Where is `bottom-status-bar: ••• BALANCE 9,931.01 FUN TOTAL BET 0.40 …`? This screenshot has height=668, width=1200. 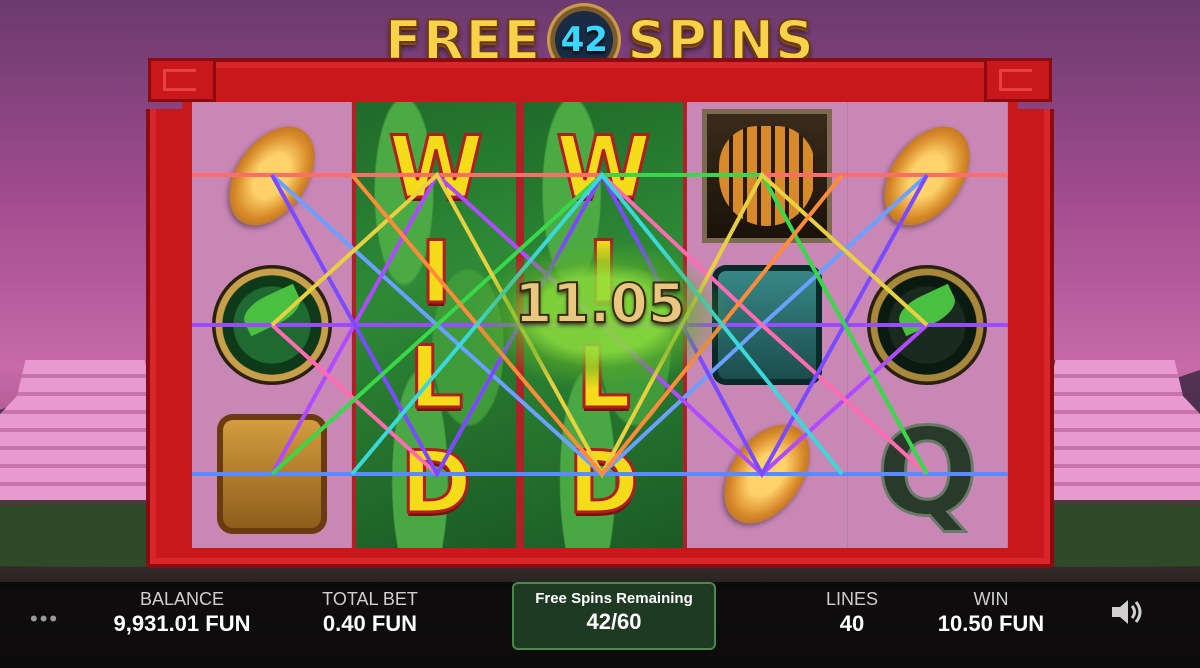
bottom-status-bar: ••• BALANCE 9,931.01 FUN TOTAL BET 0.40 … is located at coordinates (600, 625).